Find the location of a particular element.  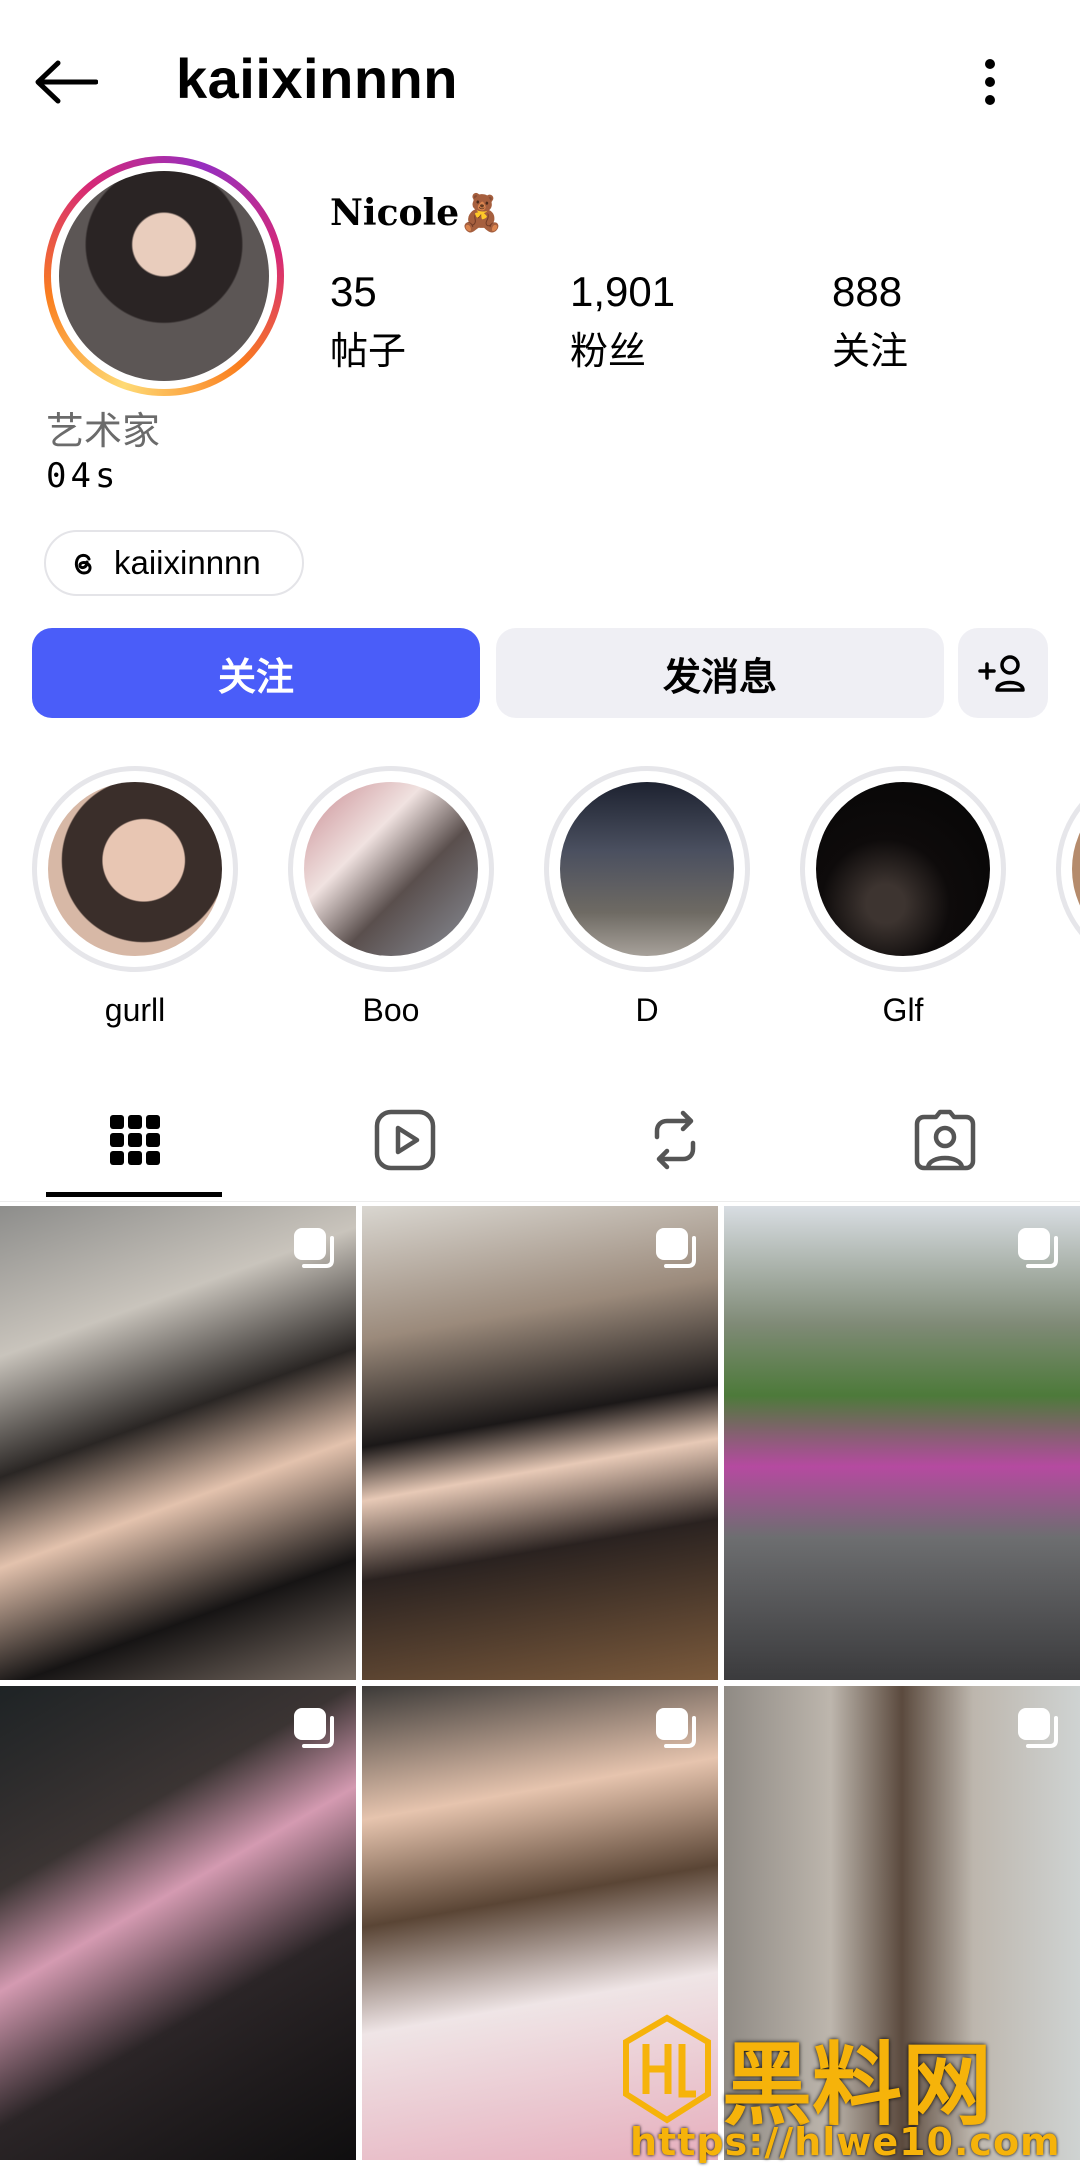

more-vertical-icon is located at coordinates (990, 82).